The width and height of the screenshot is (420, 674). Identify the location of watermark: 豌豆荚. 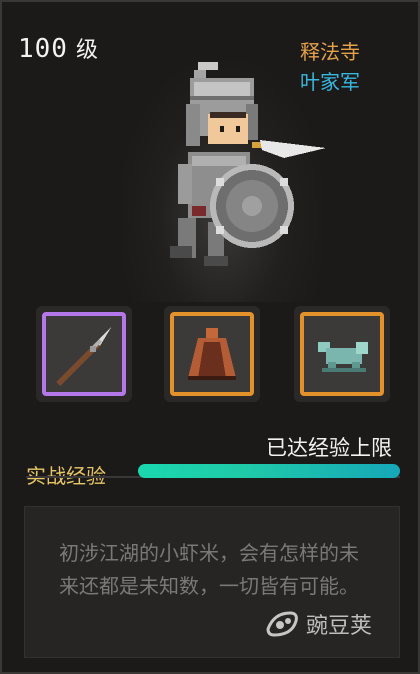
(318, 626).